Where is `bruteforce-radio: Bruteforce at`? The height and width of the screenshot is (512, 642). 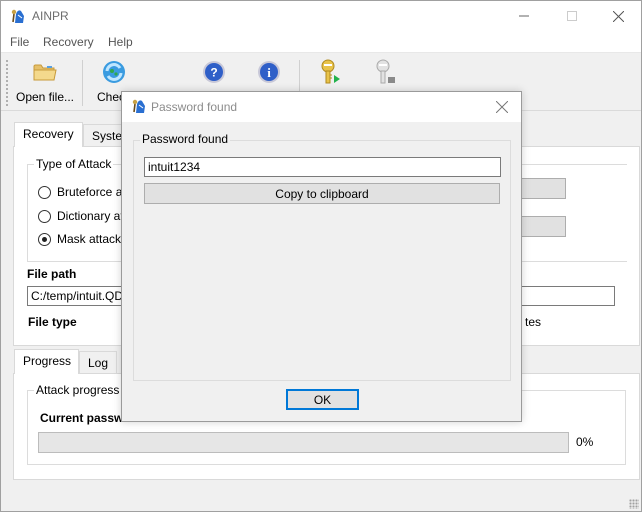 bruteforce-radio: Bruteforce at is located at coordinates (82, 192).